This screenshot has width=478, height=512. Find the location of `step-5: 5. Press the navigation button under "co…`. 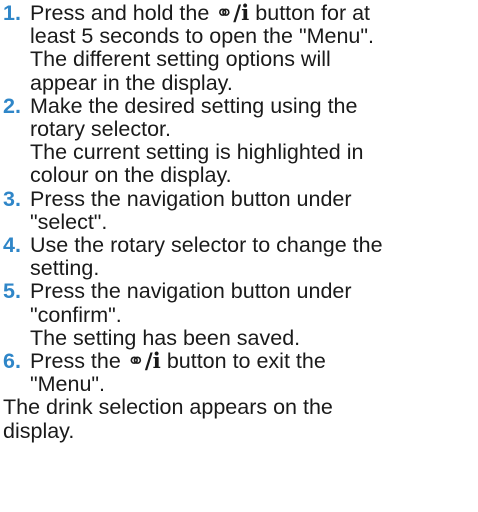

step-5: 5. Press the navigation button under "co… is located at coordinates (240, 315).